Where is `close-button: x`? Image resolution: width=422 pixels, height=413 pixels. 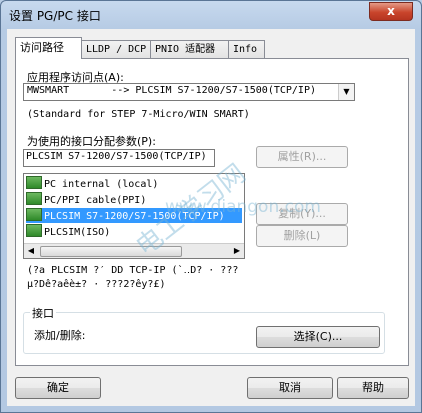 close-button: x is located at coordinates (391, 11).